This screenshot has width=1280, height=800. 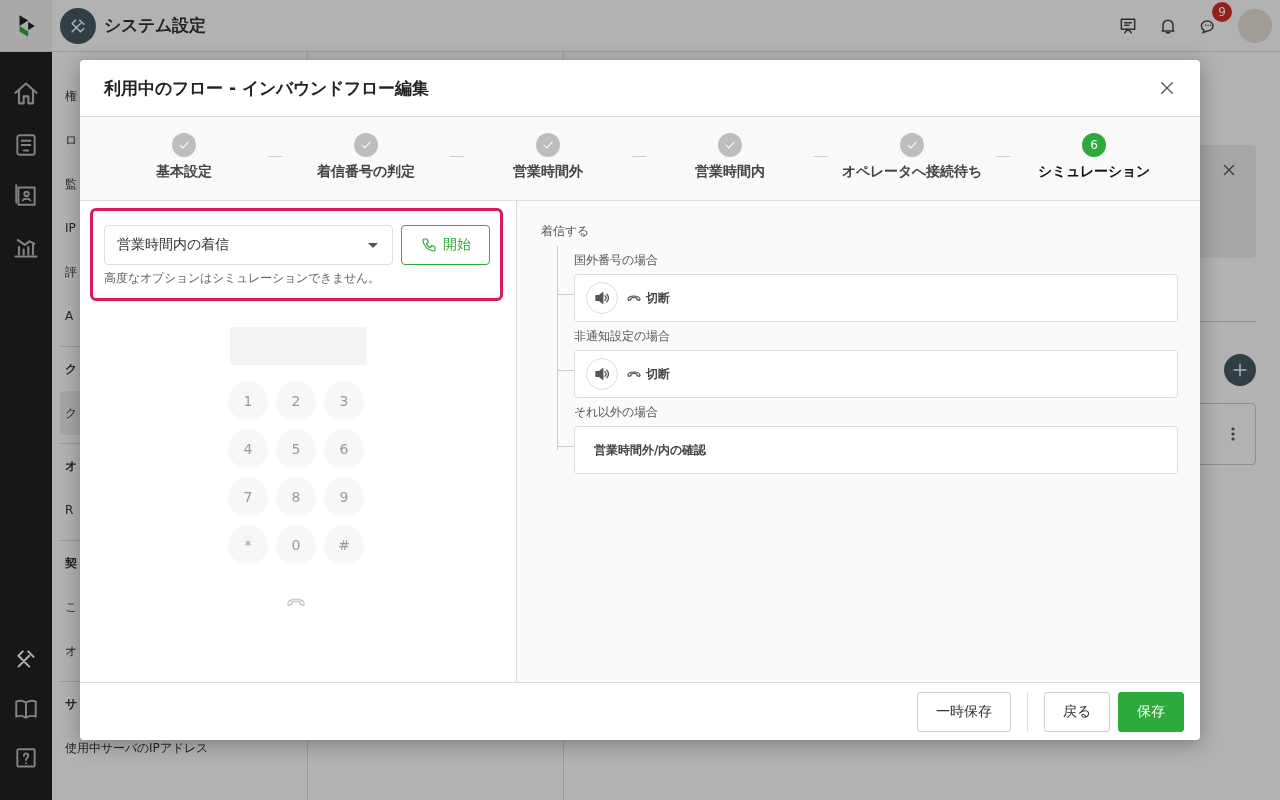 I want to click on list-icon, so click(x=26, y=145).